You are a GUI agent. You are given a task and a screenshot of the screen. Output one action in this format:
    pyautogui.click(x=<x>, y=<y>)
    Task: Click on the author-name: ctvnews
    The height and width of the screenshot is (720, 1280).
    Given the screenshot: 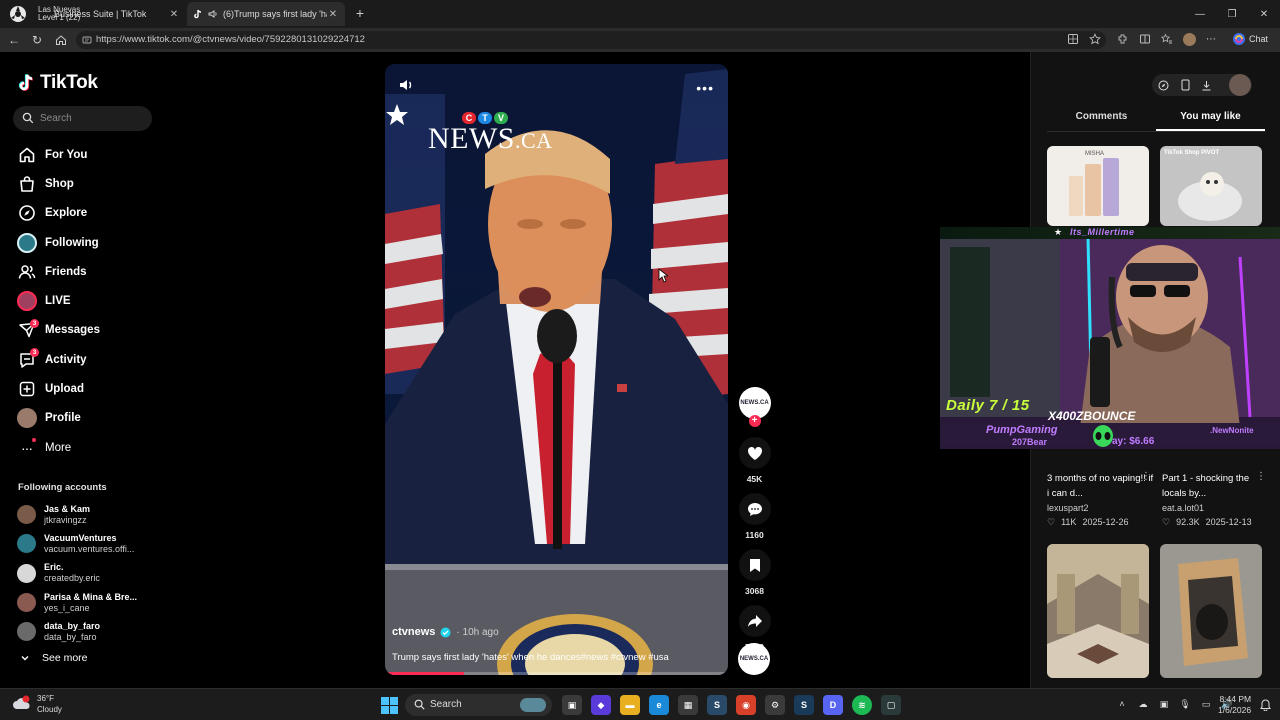 What is the action you would take?
    pyautogui.click(x=413, y=632)
    